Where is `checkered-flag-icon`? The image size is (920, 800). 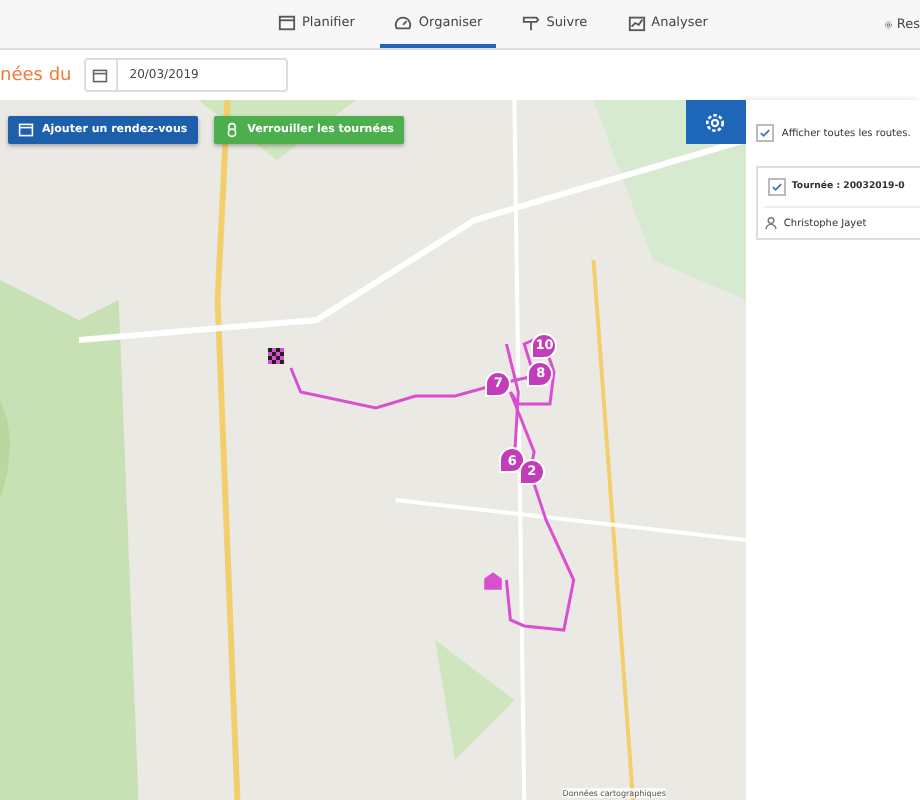
checkered-flag-icon is located at coordinates (276, 356).